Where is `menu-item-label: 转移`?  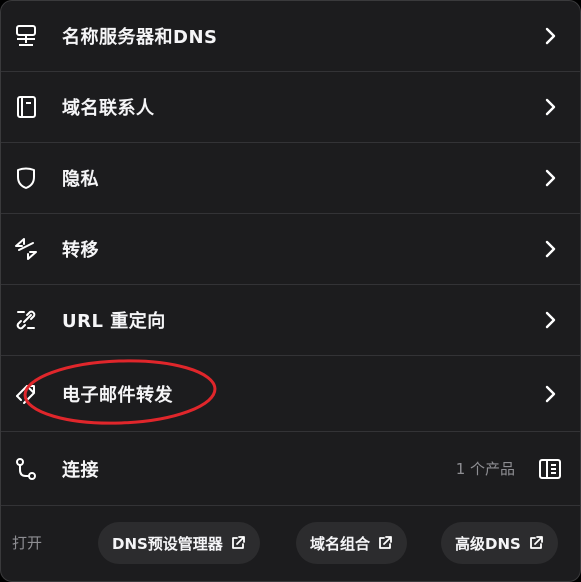 menu-item-label: 转移 is located at coordinates (80, 250).